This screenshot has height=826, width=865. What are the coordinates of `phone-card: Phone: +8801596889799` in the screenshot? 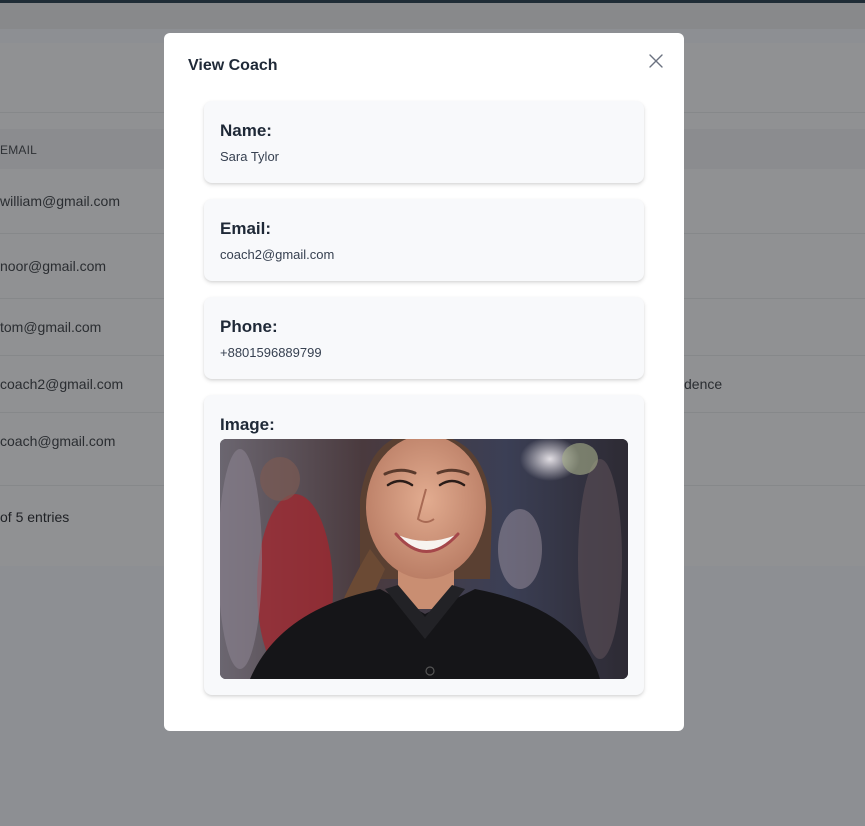 It's located at (424, 338).